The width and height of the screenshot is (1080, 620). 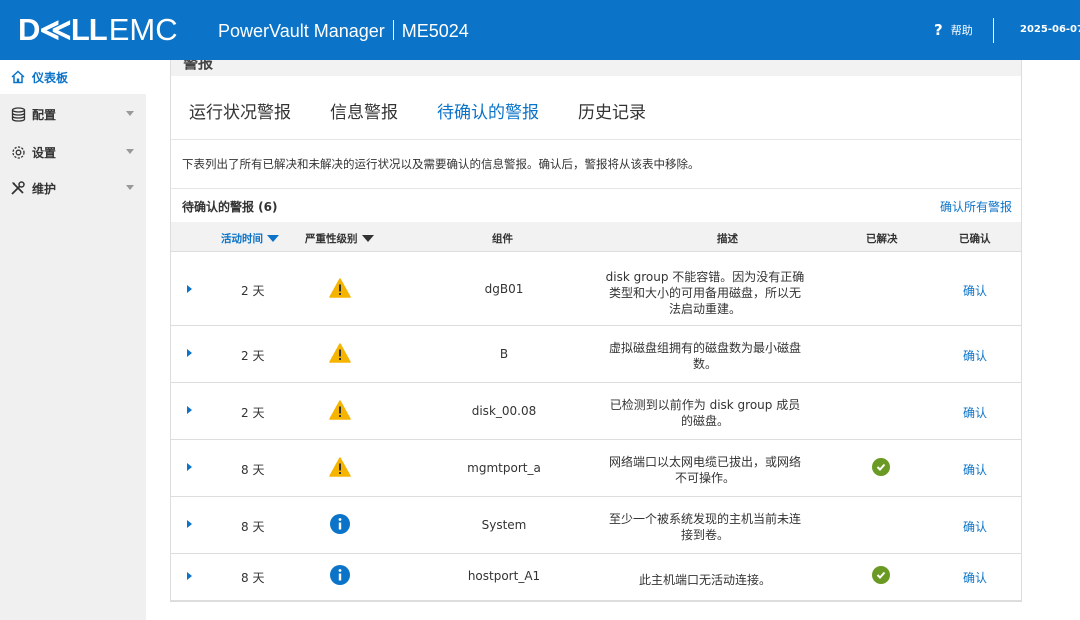 I want to click on alert-component: disk_00.08, so click(x=504, y=411).